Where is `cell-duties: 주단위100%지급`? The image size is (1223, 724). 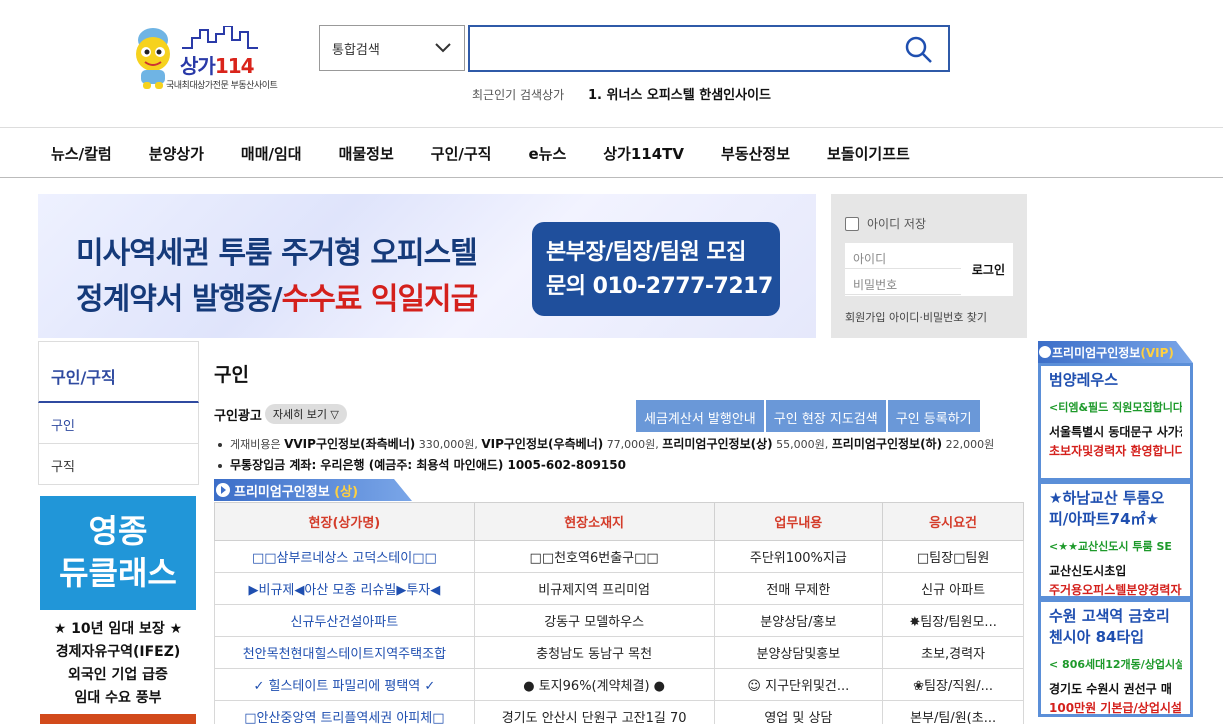
cell-duties: 주단위100%지급 is located at coordinates (798, 556).